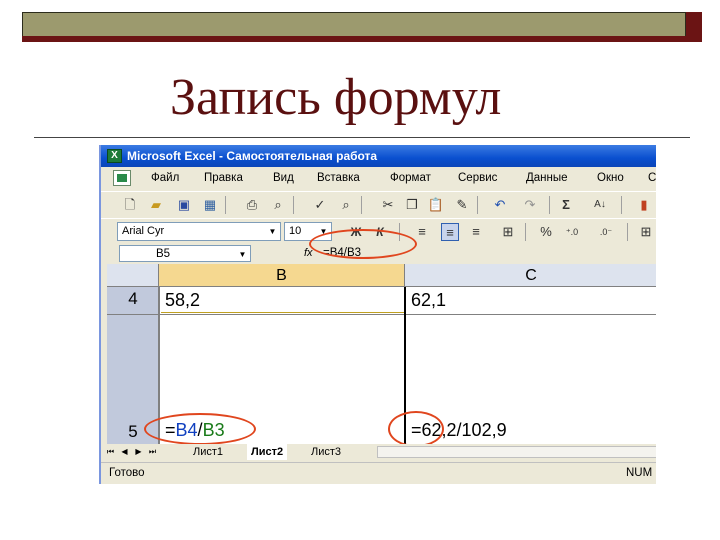  I want to click on paste-icon: 📋, so click(436, 205).